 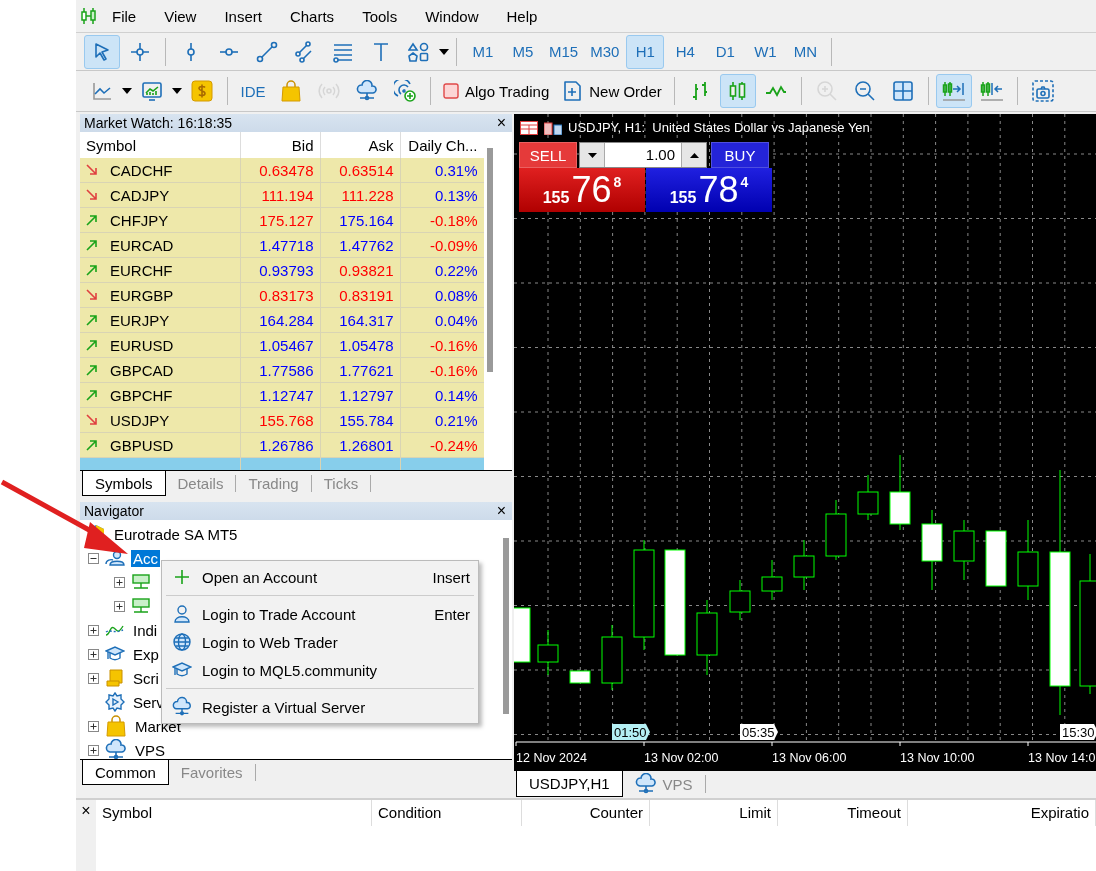 I want to click on toolbar-button: IDE, so click(x=253, y=91).